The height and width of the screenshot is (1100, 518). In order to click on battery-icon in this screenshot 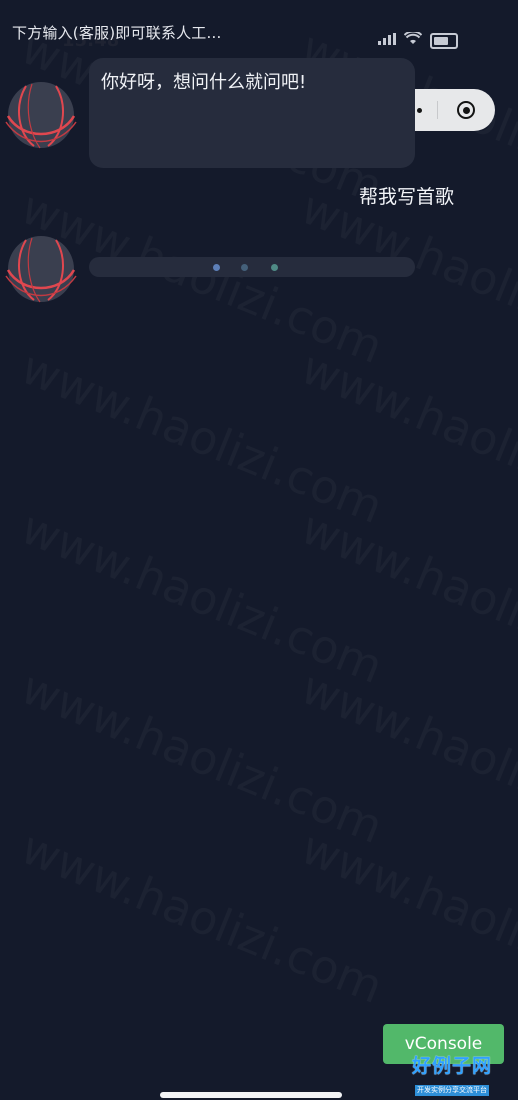, I will do `click(444, 40)`.